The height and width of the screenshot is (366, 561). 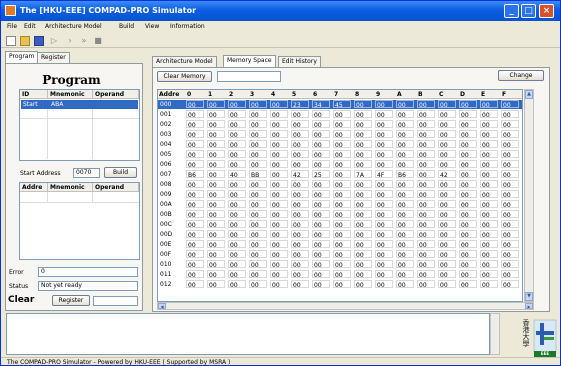 I want to click on scroll-up-icon: ▲, so click(x=529, y=94).